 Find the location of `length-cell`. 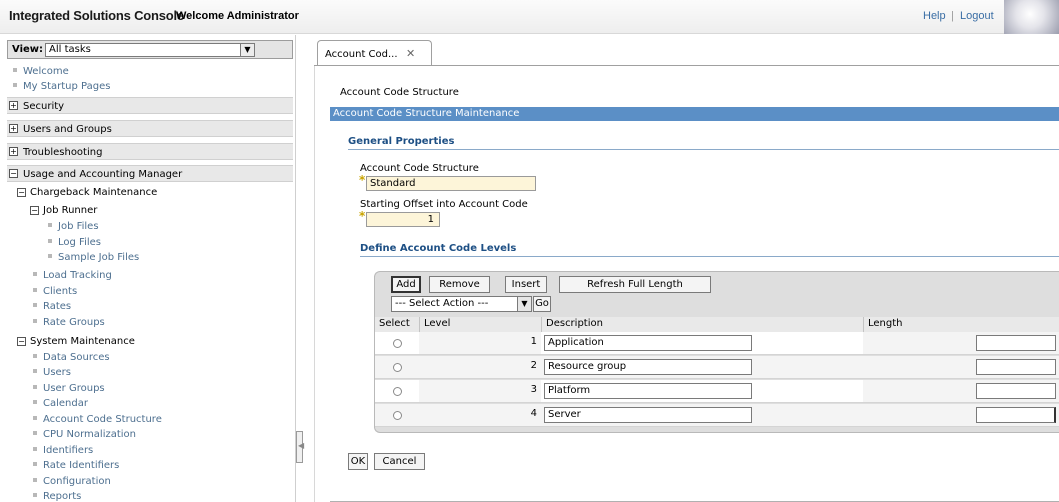

length-cell is located at coordinates (961, 343).